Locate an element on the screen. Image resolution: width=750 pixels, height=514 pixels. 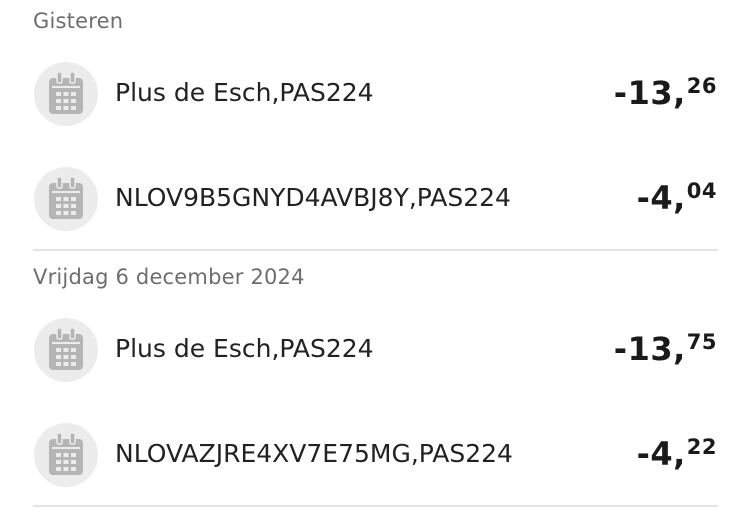
section-header: Vrijdag 6 december 2024 is located at coordinates (169, 277).